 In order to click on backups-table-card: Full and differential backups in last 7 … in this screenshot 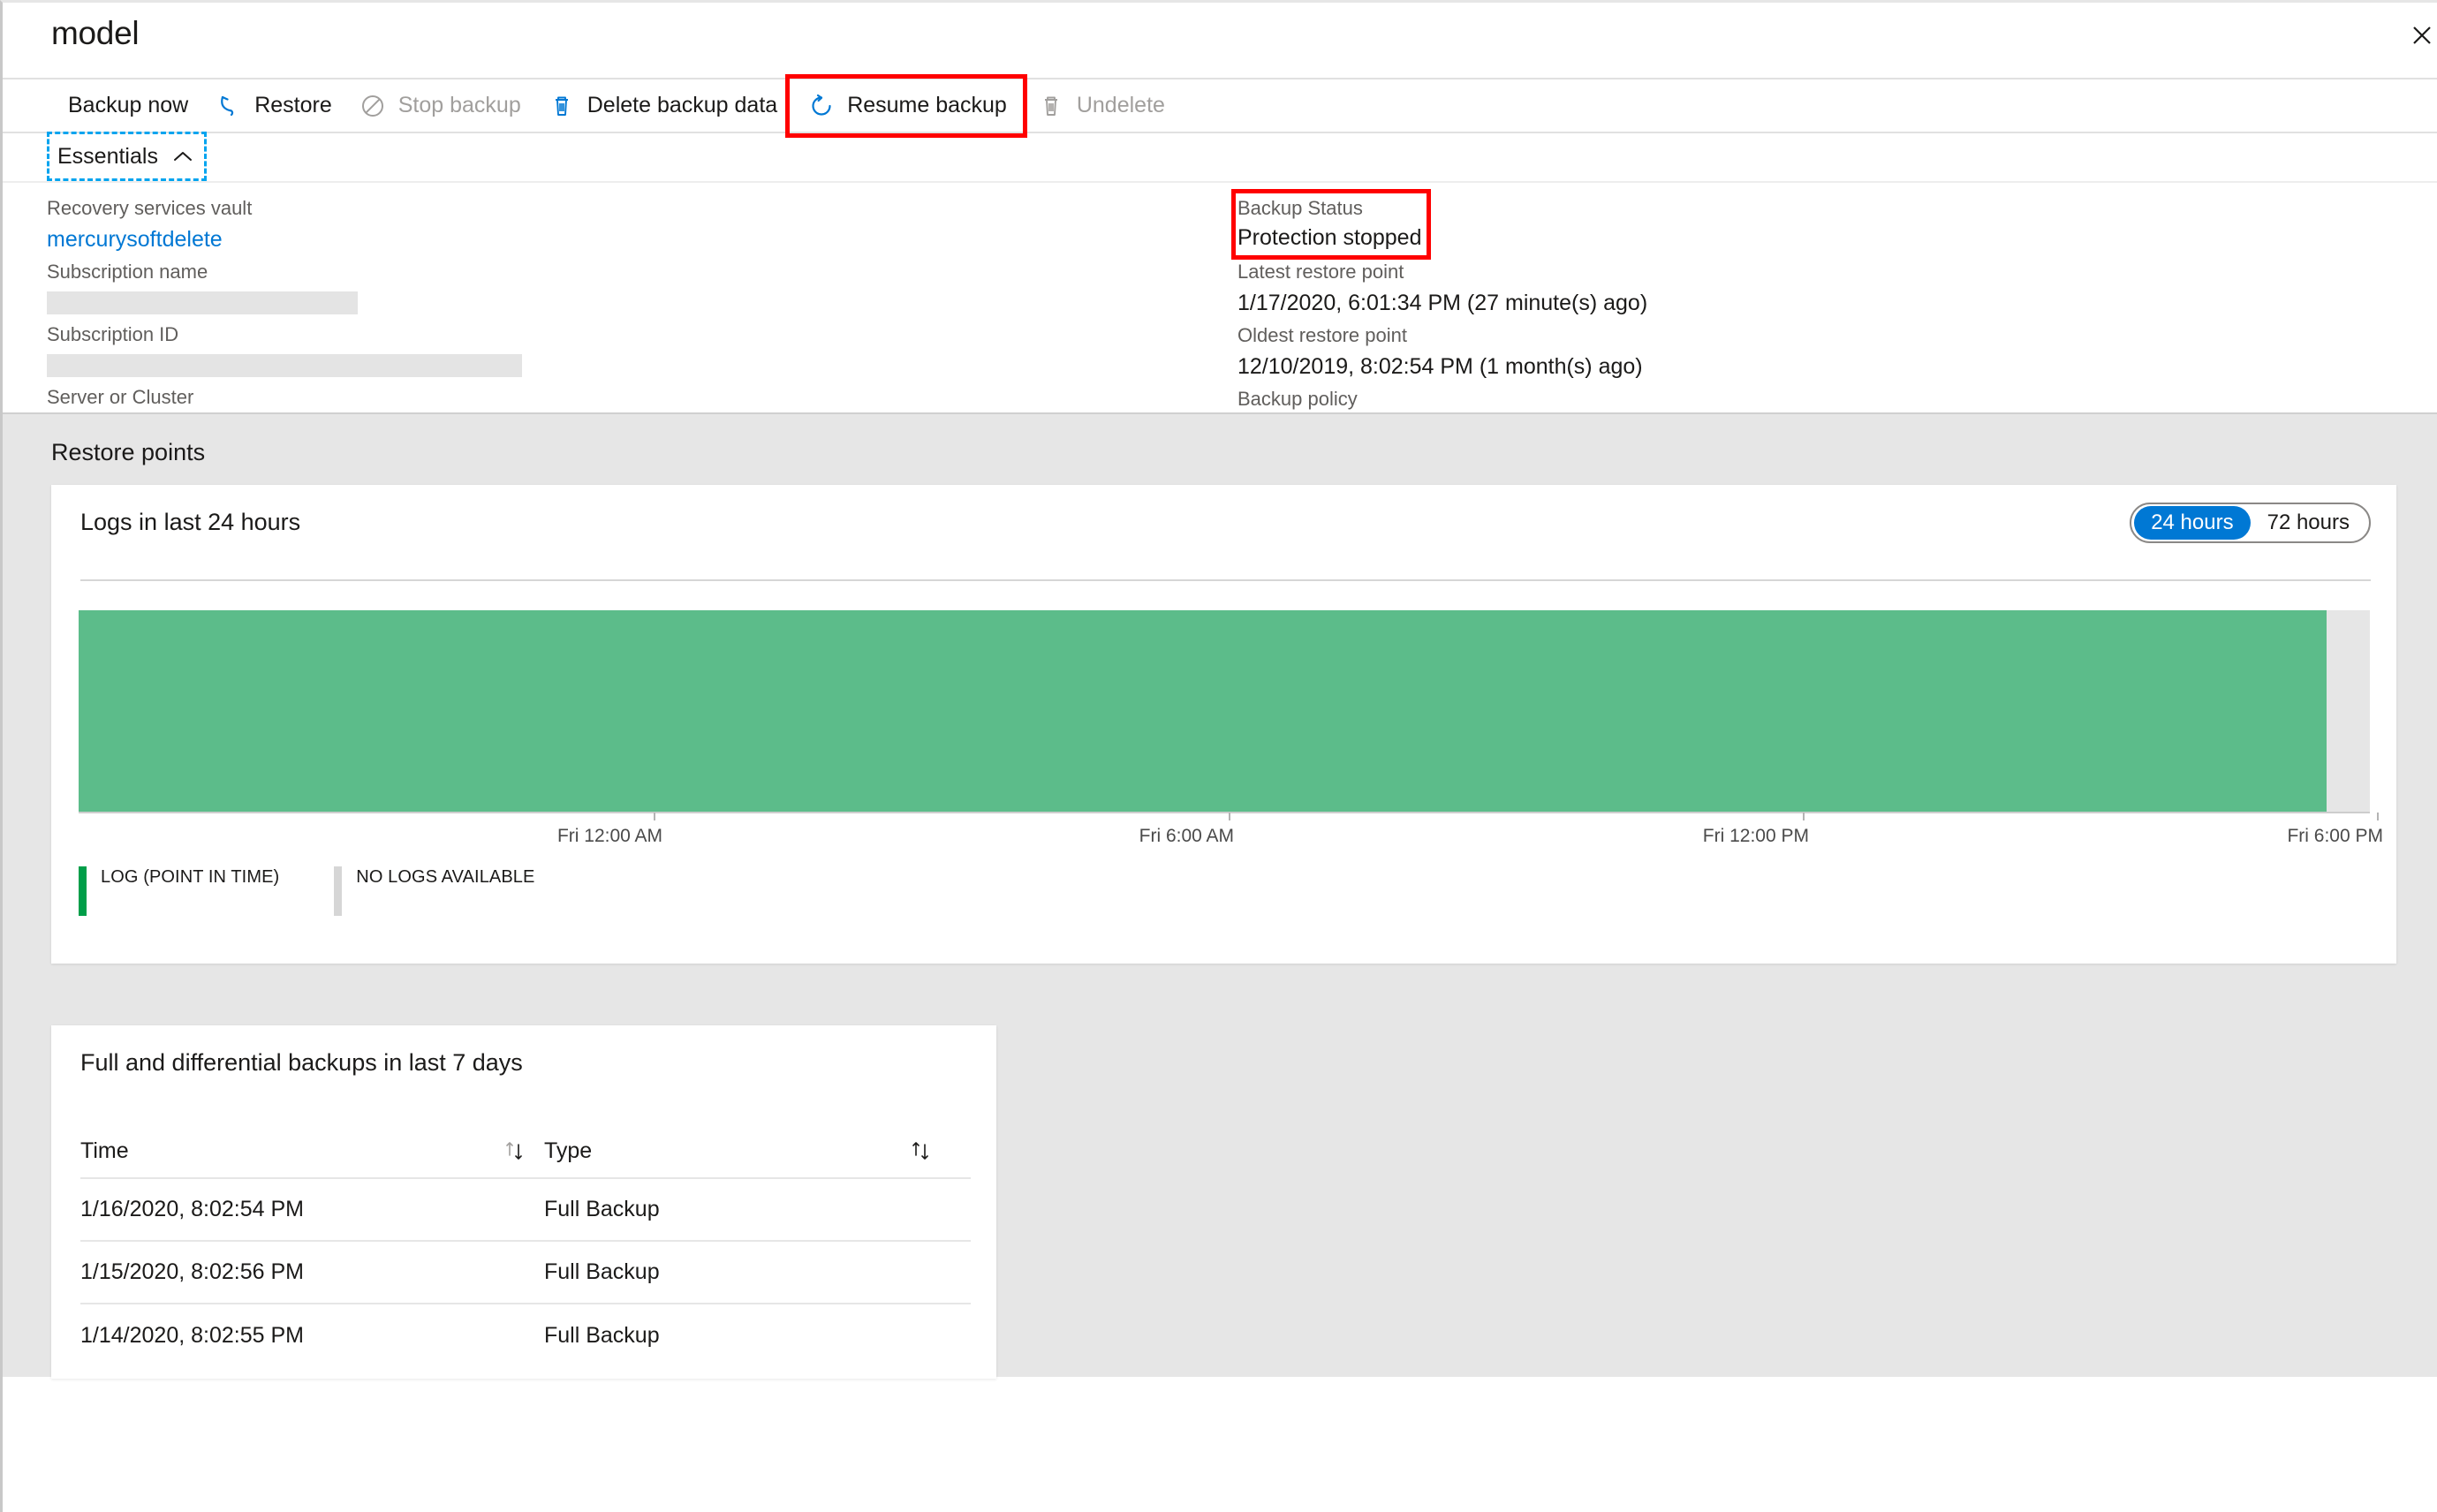, I will do `click(523, 1202)`.